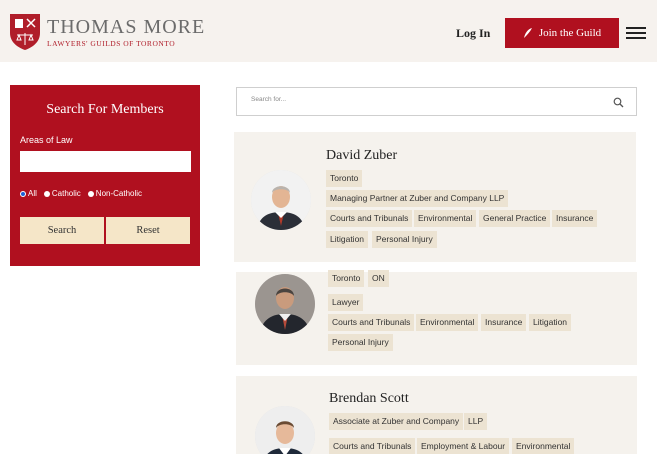 Image resolution: width=657 pixels, height=454 pixels. What do you see at coordinates (378, 278) in the screenshot?
I see `member-tag: ON` at bounding box center [378, 278].